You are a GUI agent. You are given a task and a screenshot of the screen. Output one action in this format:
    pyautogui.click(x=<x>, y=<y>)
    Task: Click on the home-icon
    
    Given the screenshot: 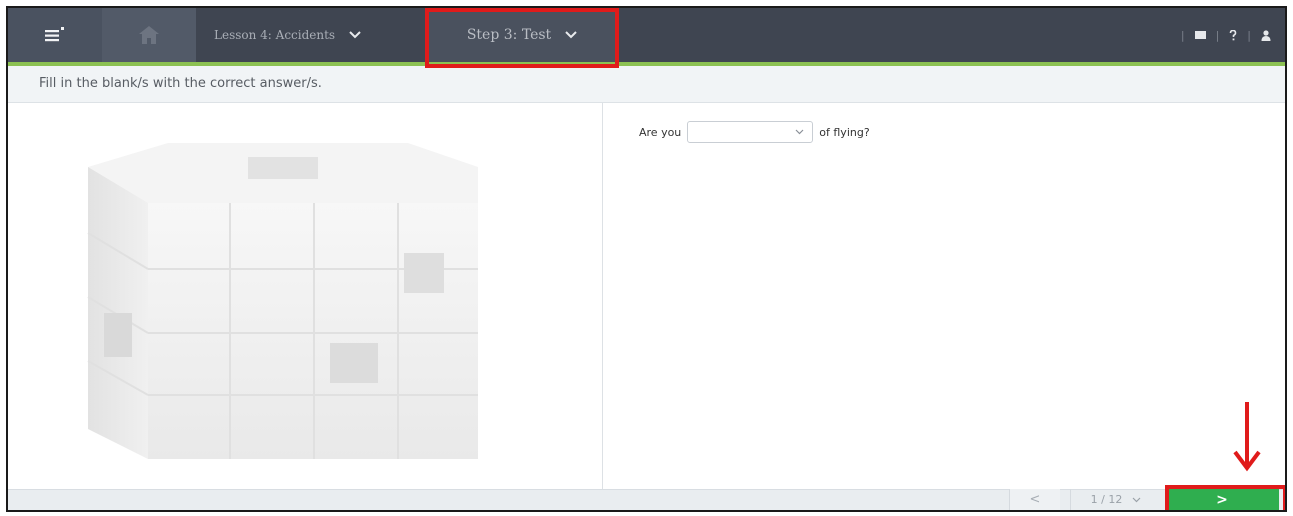 What is the action you would take?
    pyautogui.click(x=149, y=35)
    